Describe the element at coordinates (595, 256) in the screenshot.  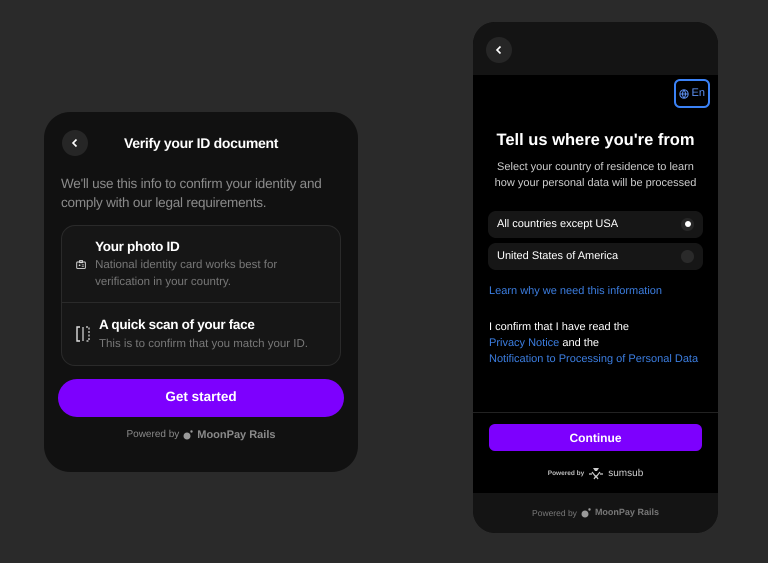
I see `country-option: United States of America` at that location.